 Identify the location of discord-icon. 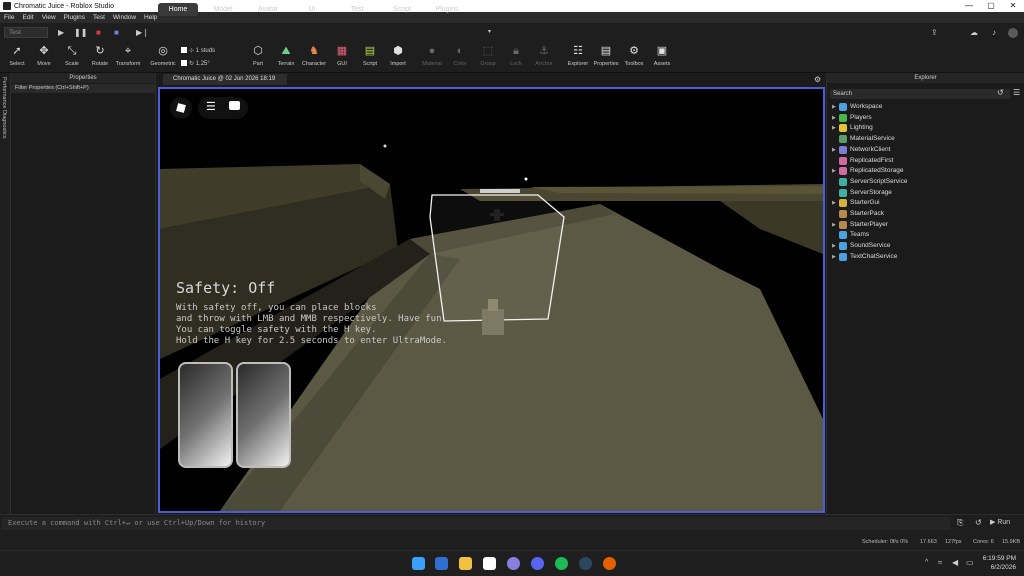
(537, 563).